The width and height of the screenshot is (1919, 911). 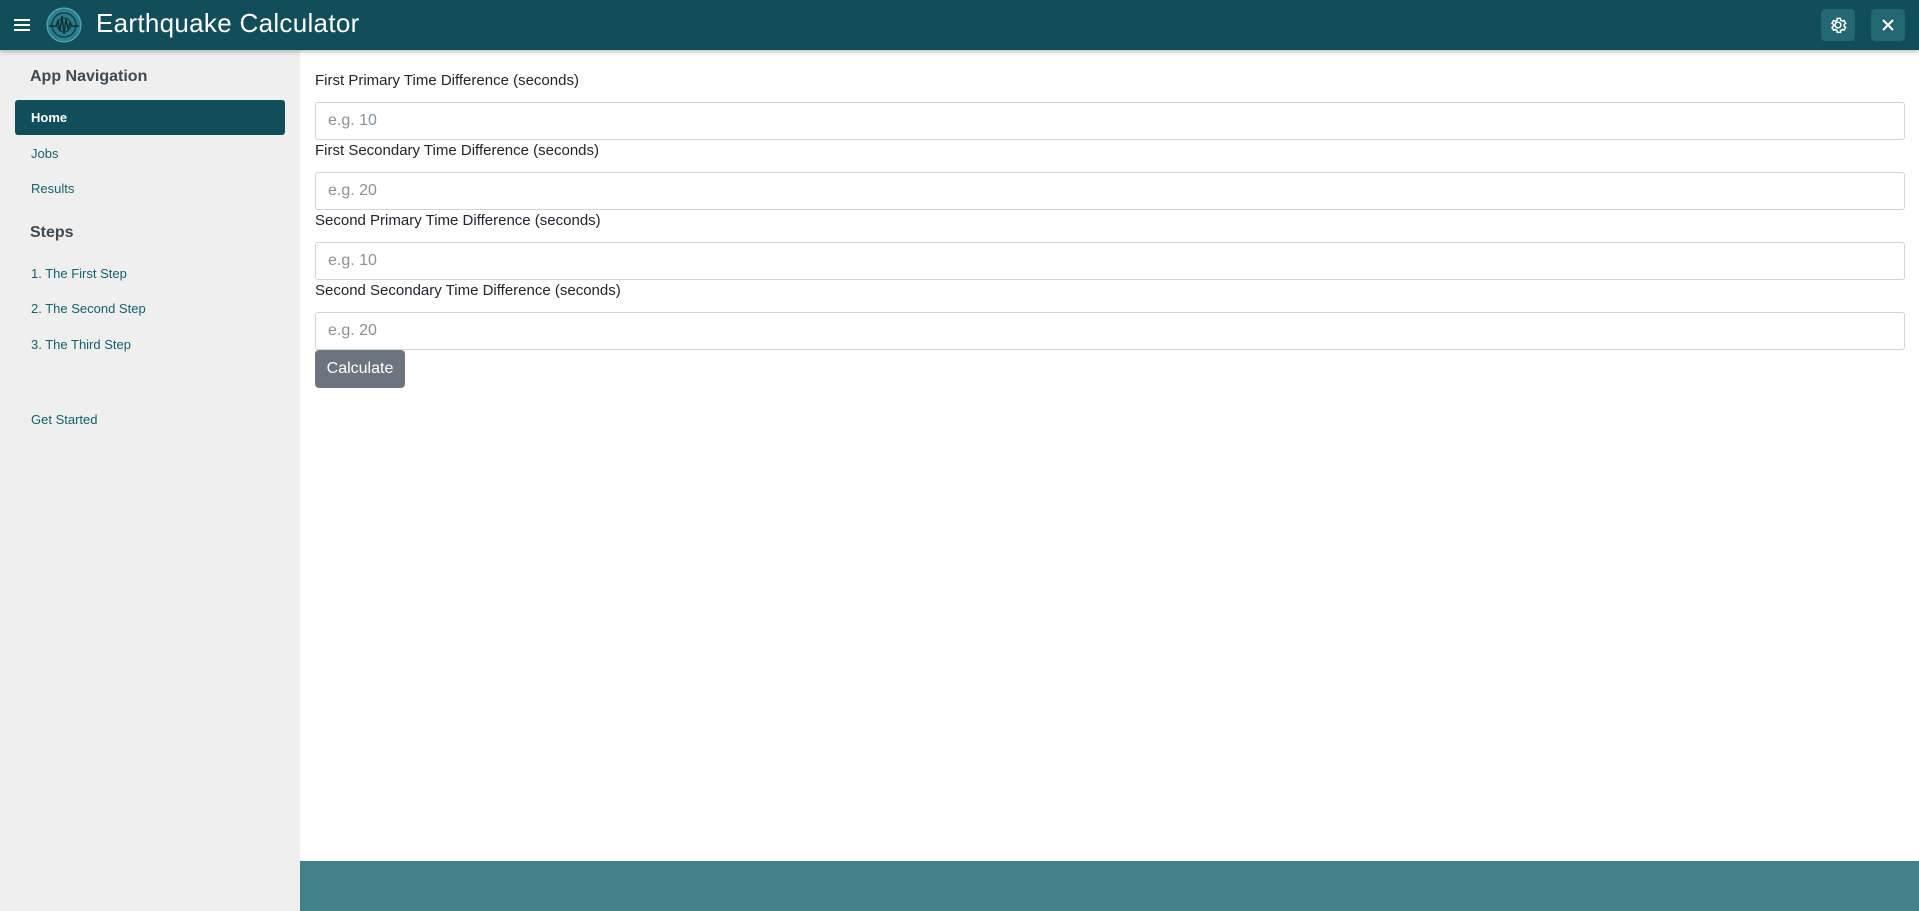 I want to click on sidebar-item-results: Results, so click(x=150, y=188).